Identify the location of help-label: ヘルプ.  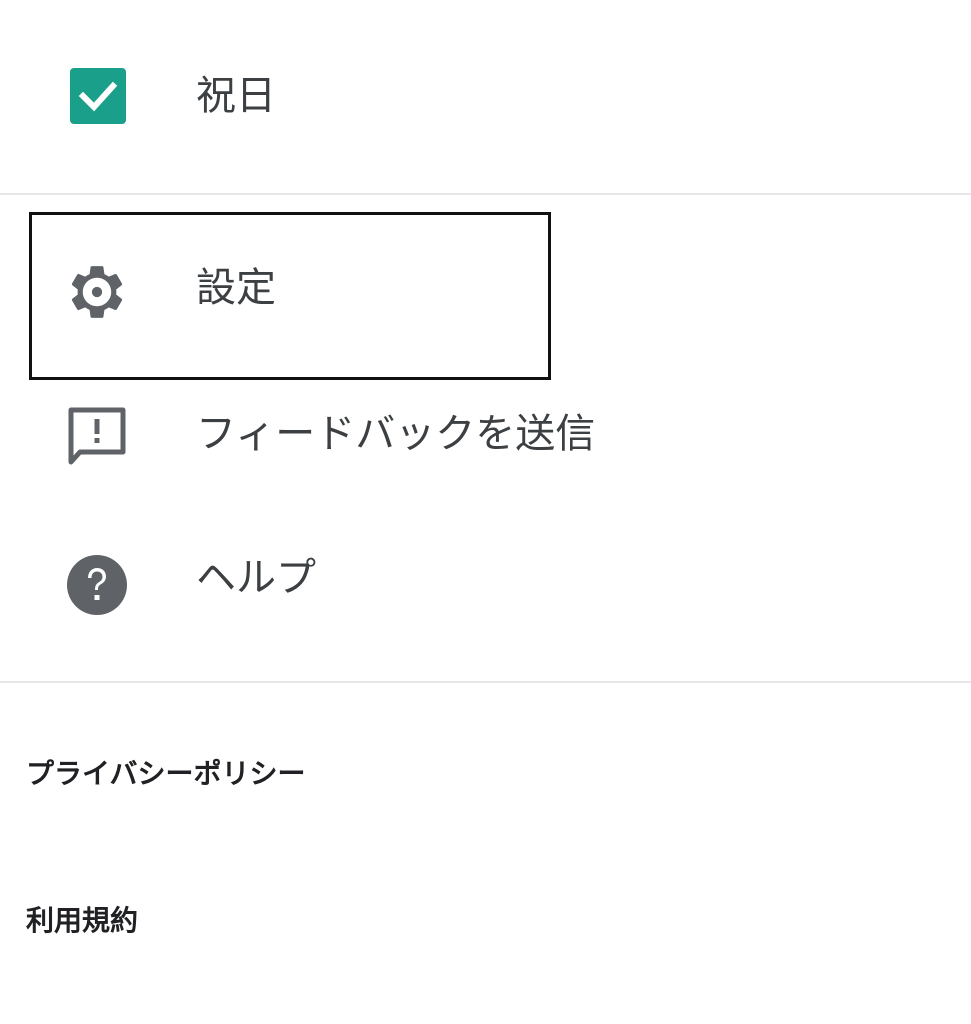
(256, 578).